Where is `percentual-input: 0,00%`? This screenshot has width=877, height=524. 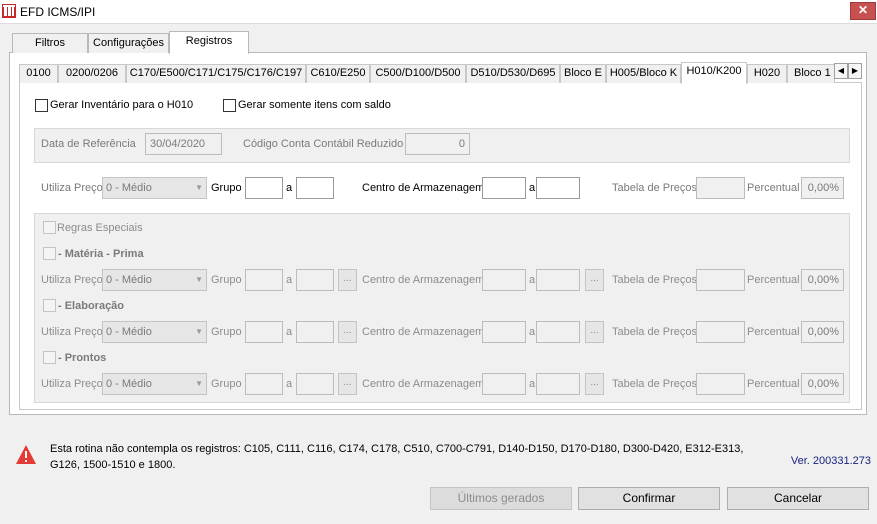
percentual-input: 0,00% is located at coordinates (822, 188).